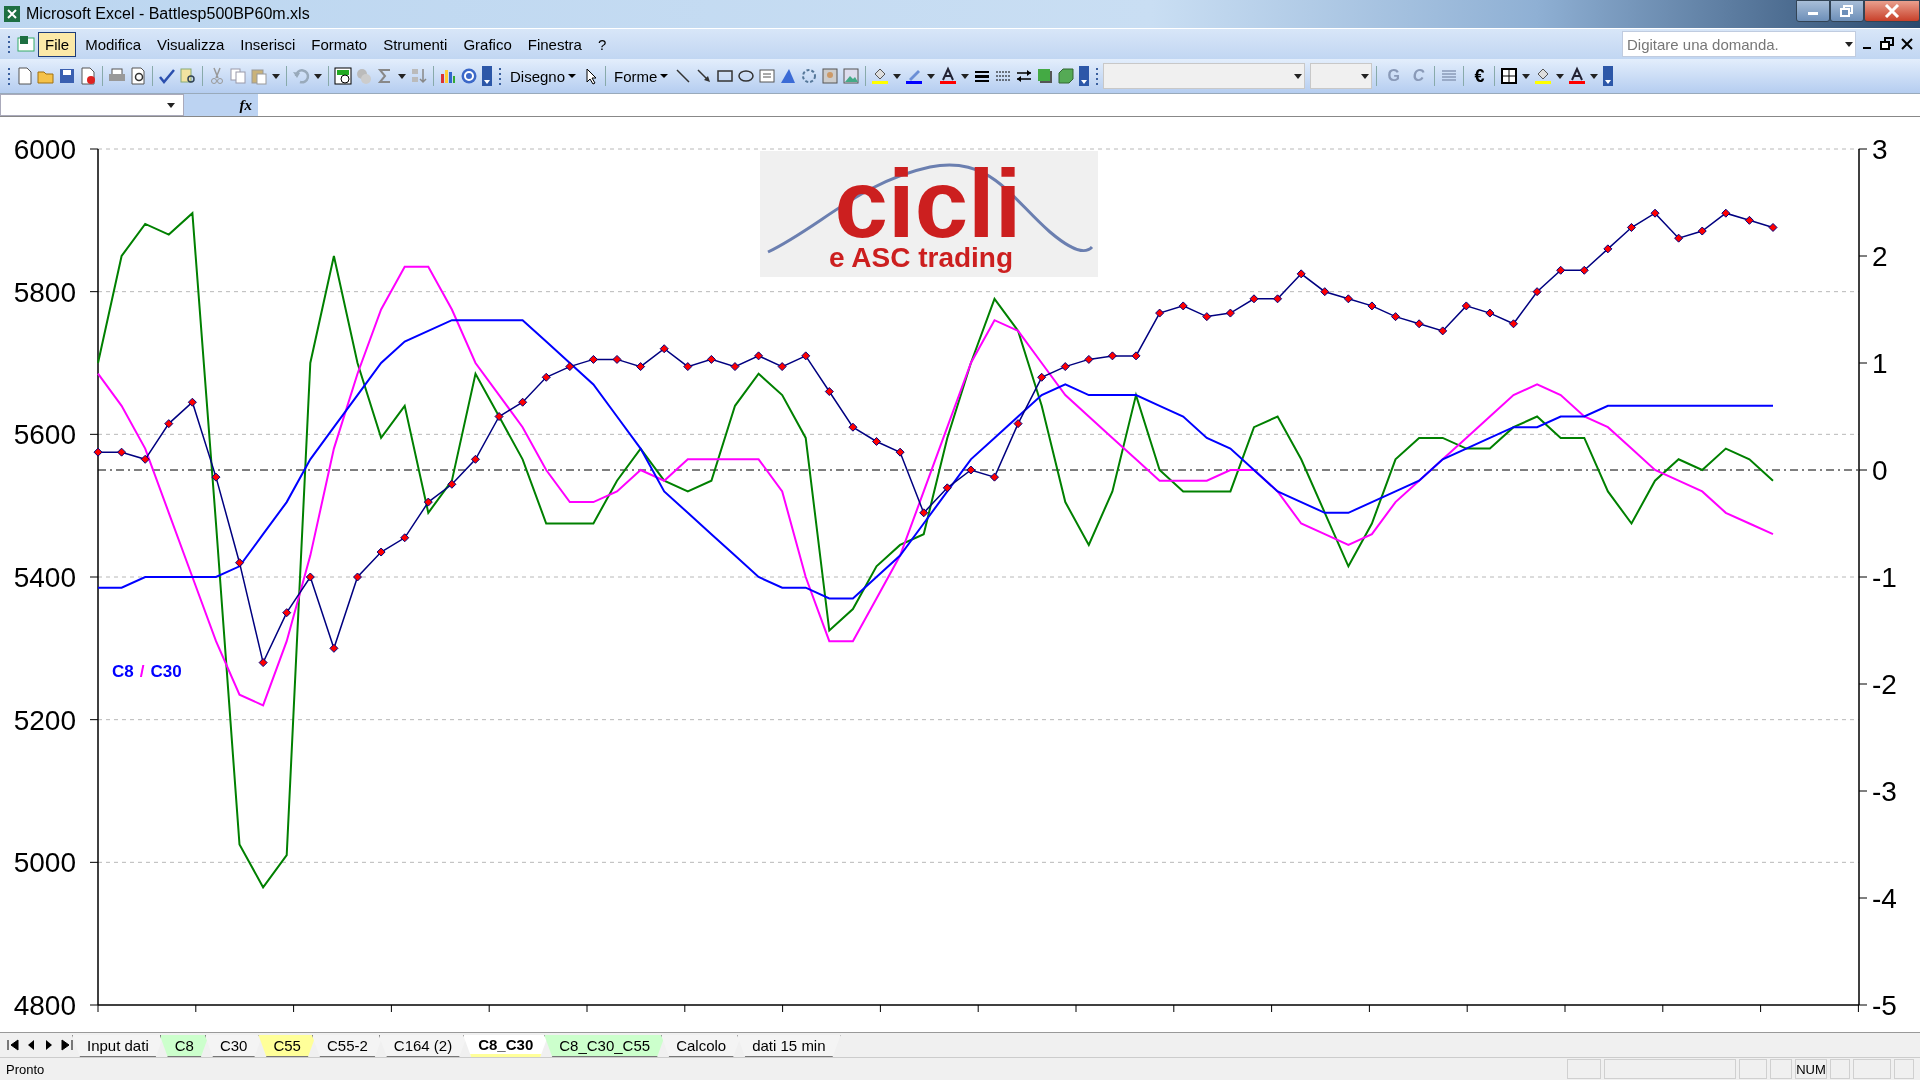 Image resolution: width=1920 pixels, height=1080 pixels. I want to click on status-text: Pronto, so click(25, 1069).